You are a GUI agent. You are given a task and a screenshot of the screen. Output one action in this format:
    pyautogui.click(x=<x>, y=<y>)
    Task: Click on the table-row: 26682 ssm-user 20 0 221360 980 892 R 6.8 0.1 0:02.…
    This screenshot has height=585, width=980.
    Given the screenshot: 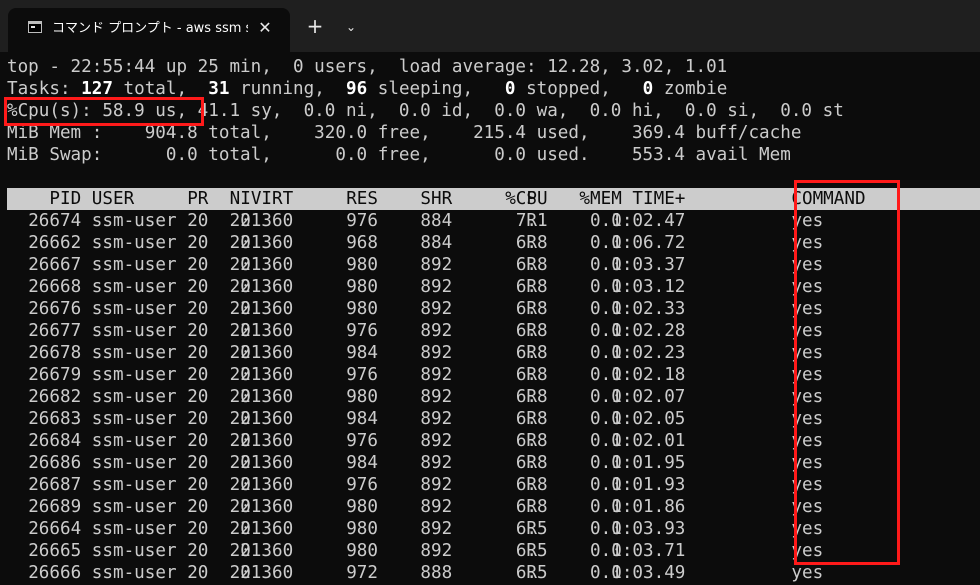 What is the action you would take?
    pyautogui.click(x=493, y=397)
    